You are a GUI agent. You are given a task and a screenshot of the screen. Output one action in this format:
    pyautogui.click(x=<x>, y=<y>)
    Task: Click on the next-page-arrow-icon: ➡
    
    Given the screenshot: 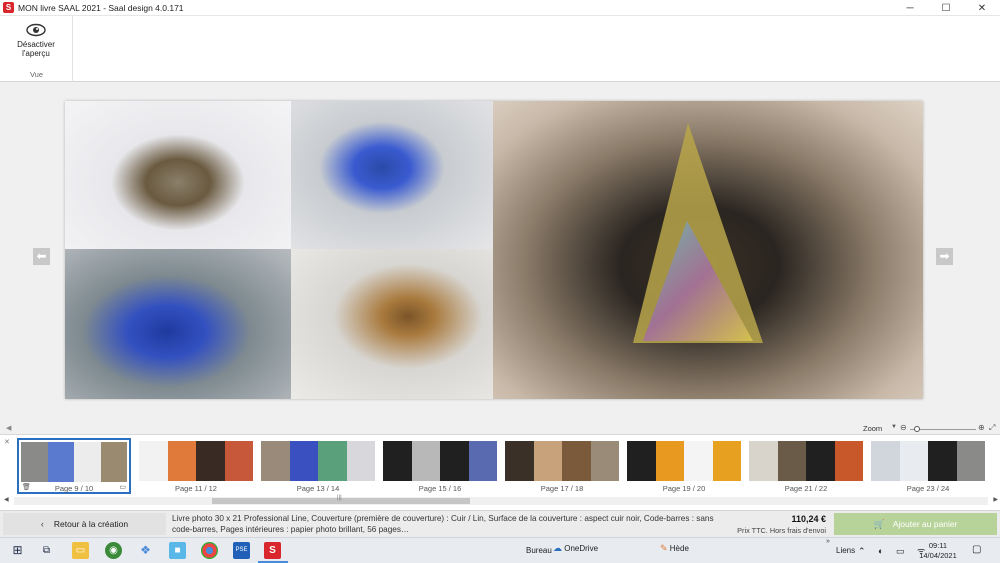 What is the action you would take?
    pyautogui.click(x=944, y=256)
    